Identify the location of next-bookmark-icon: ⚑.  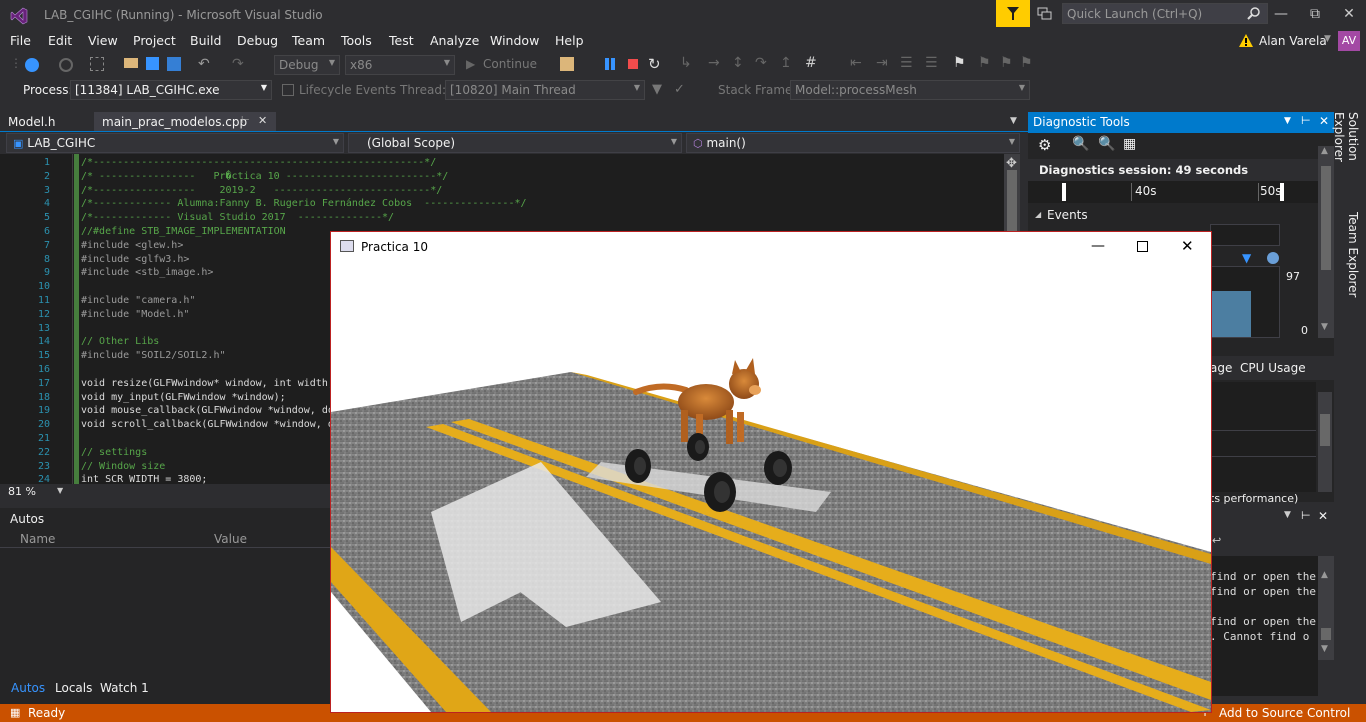
(1006, 63).